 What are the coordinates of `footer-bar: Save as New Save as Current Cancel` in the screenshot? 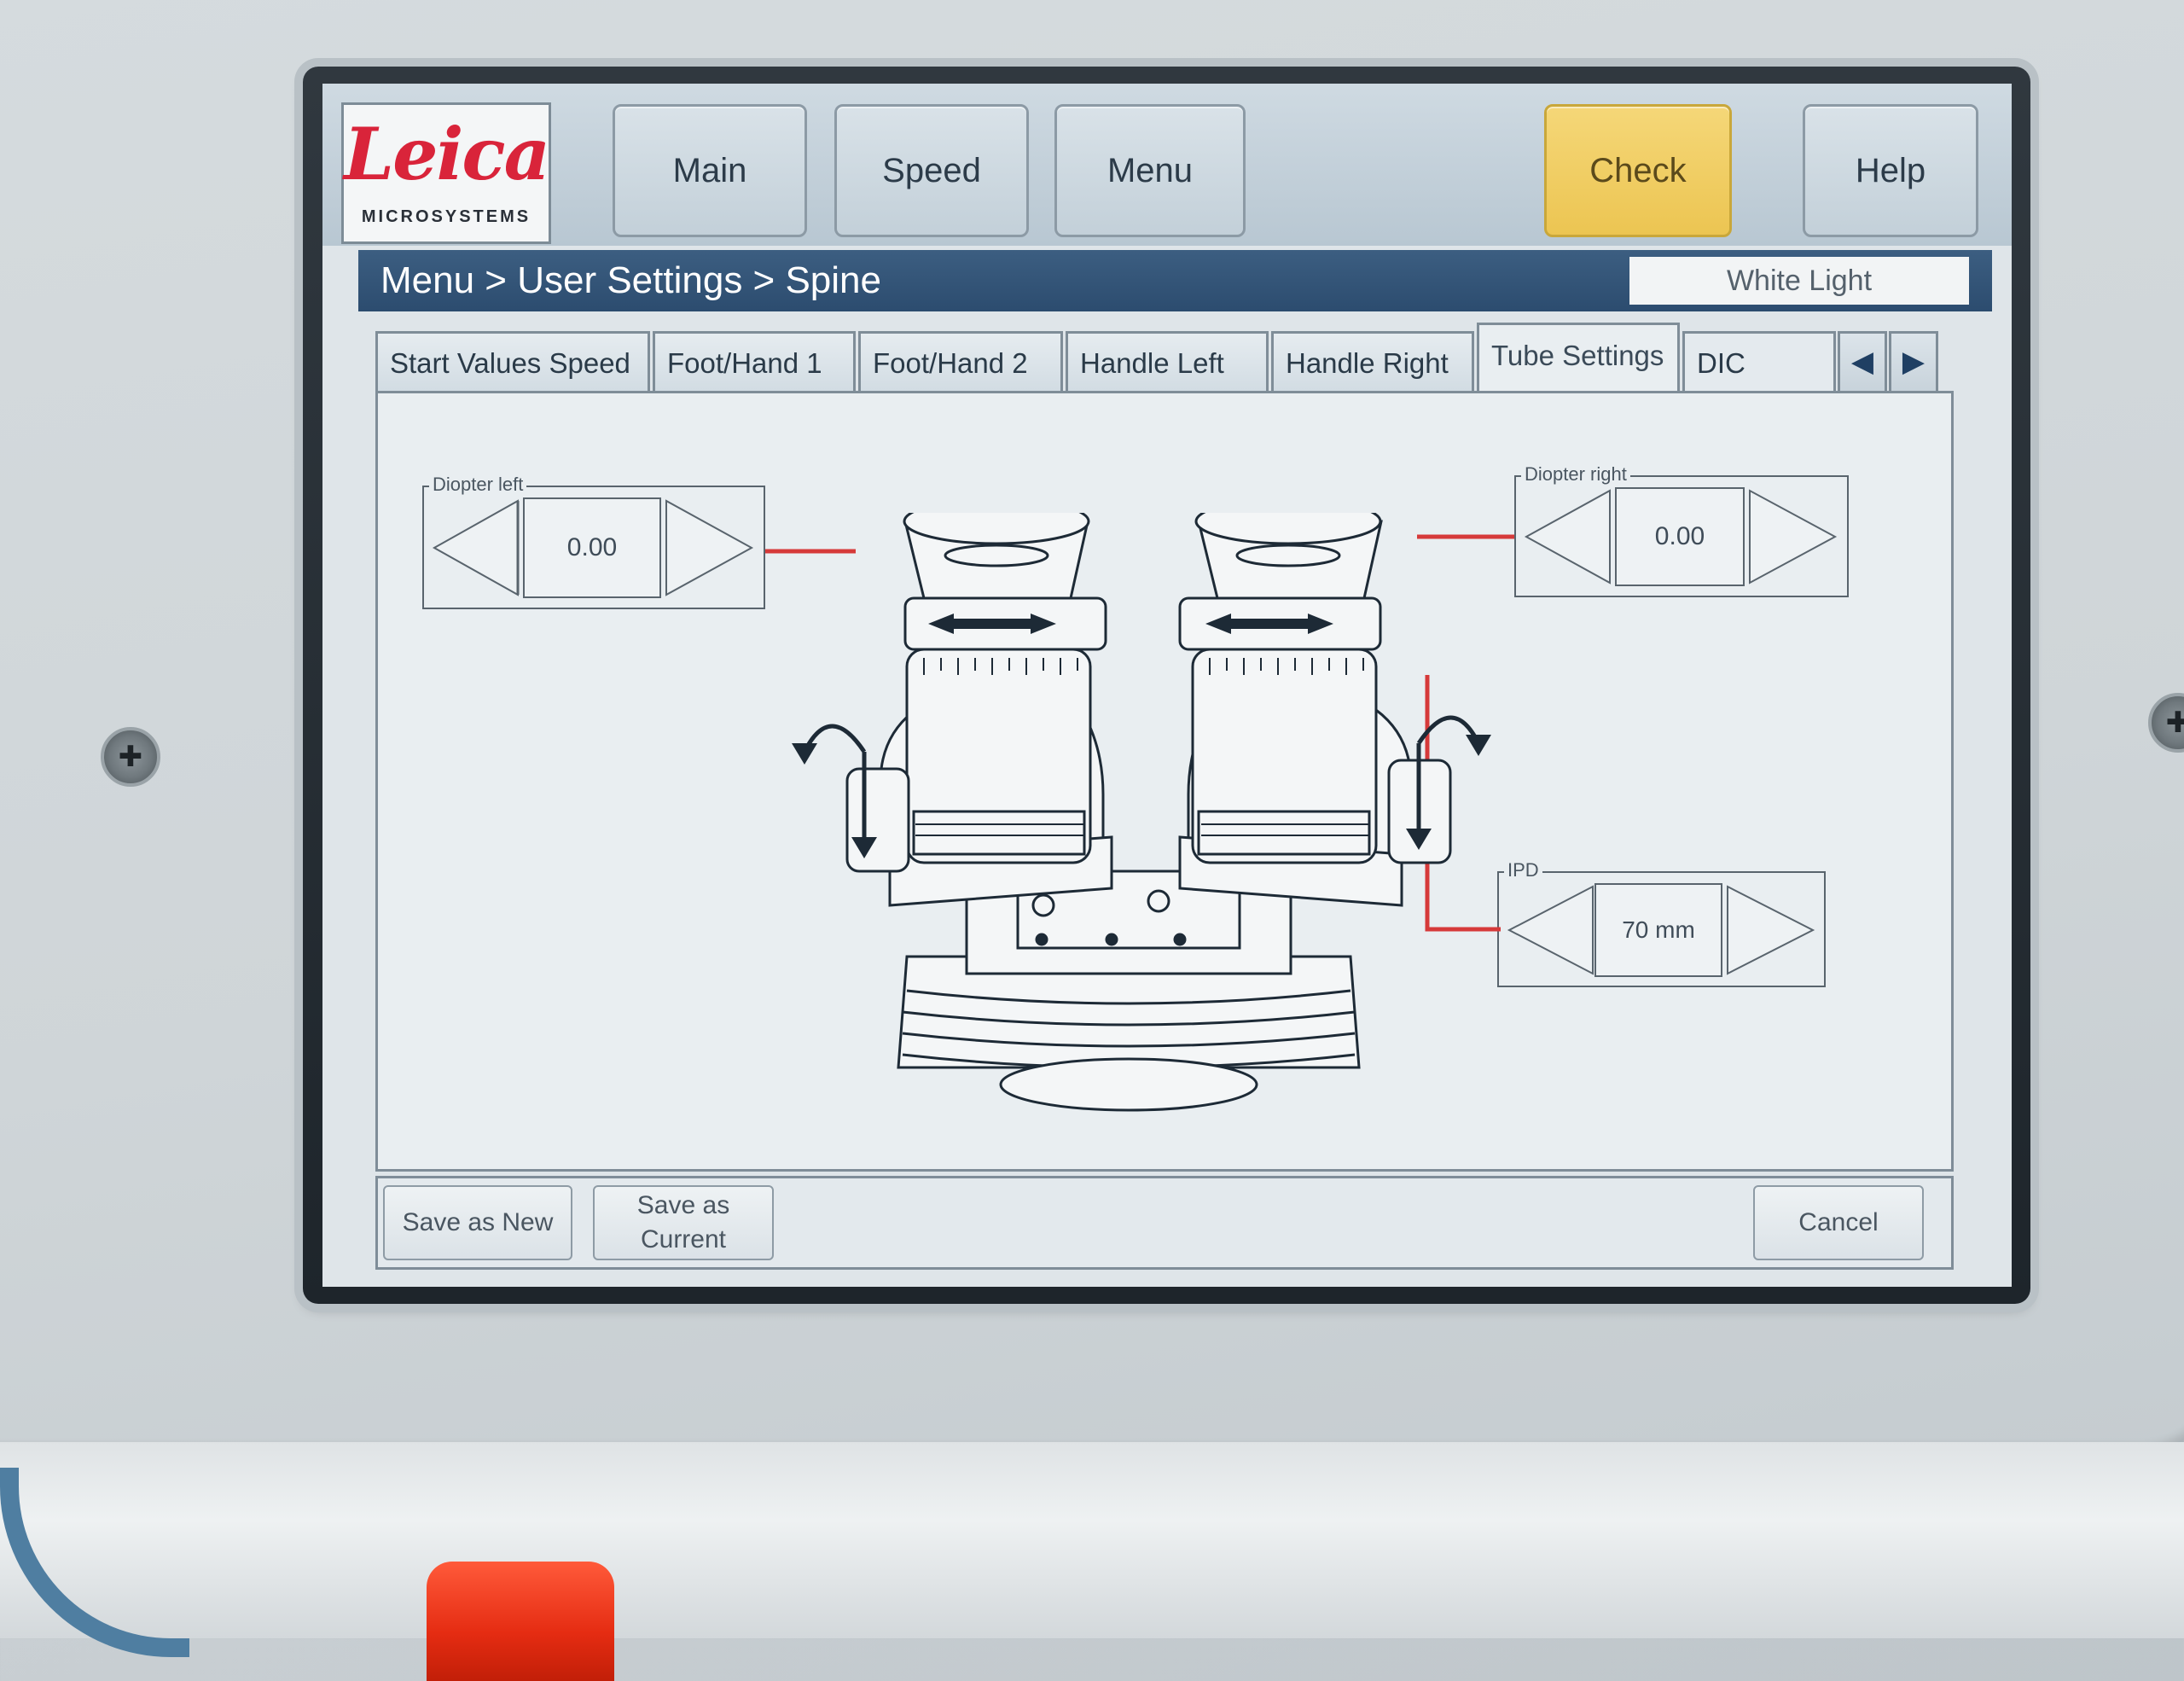 It's located at (1164, 1223).